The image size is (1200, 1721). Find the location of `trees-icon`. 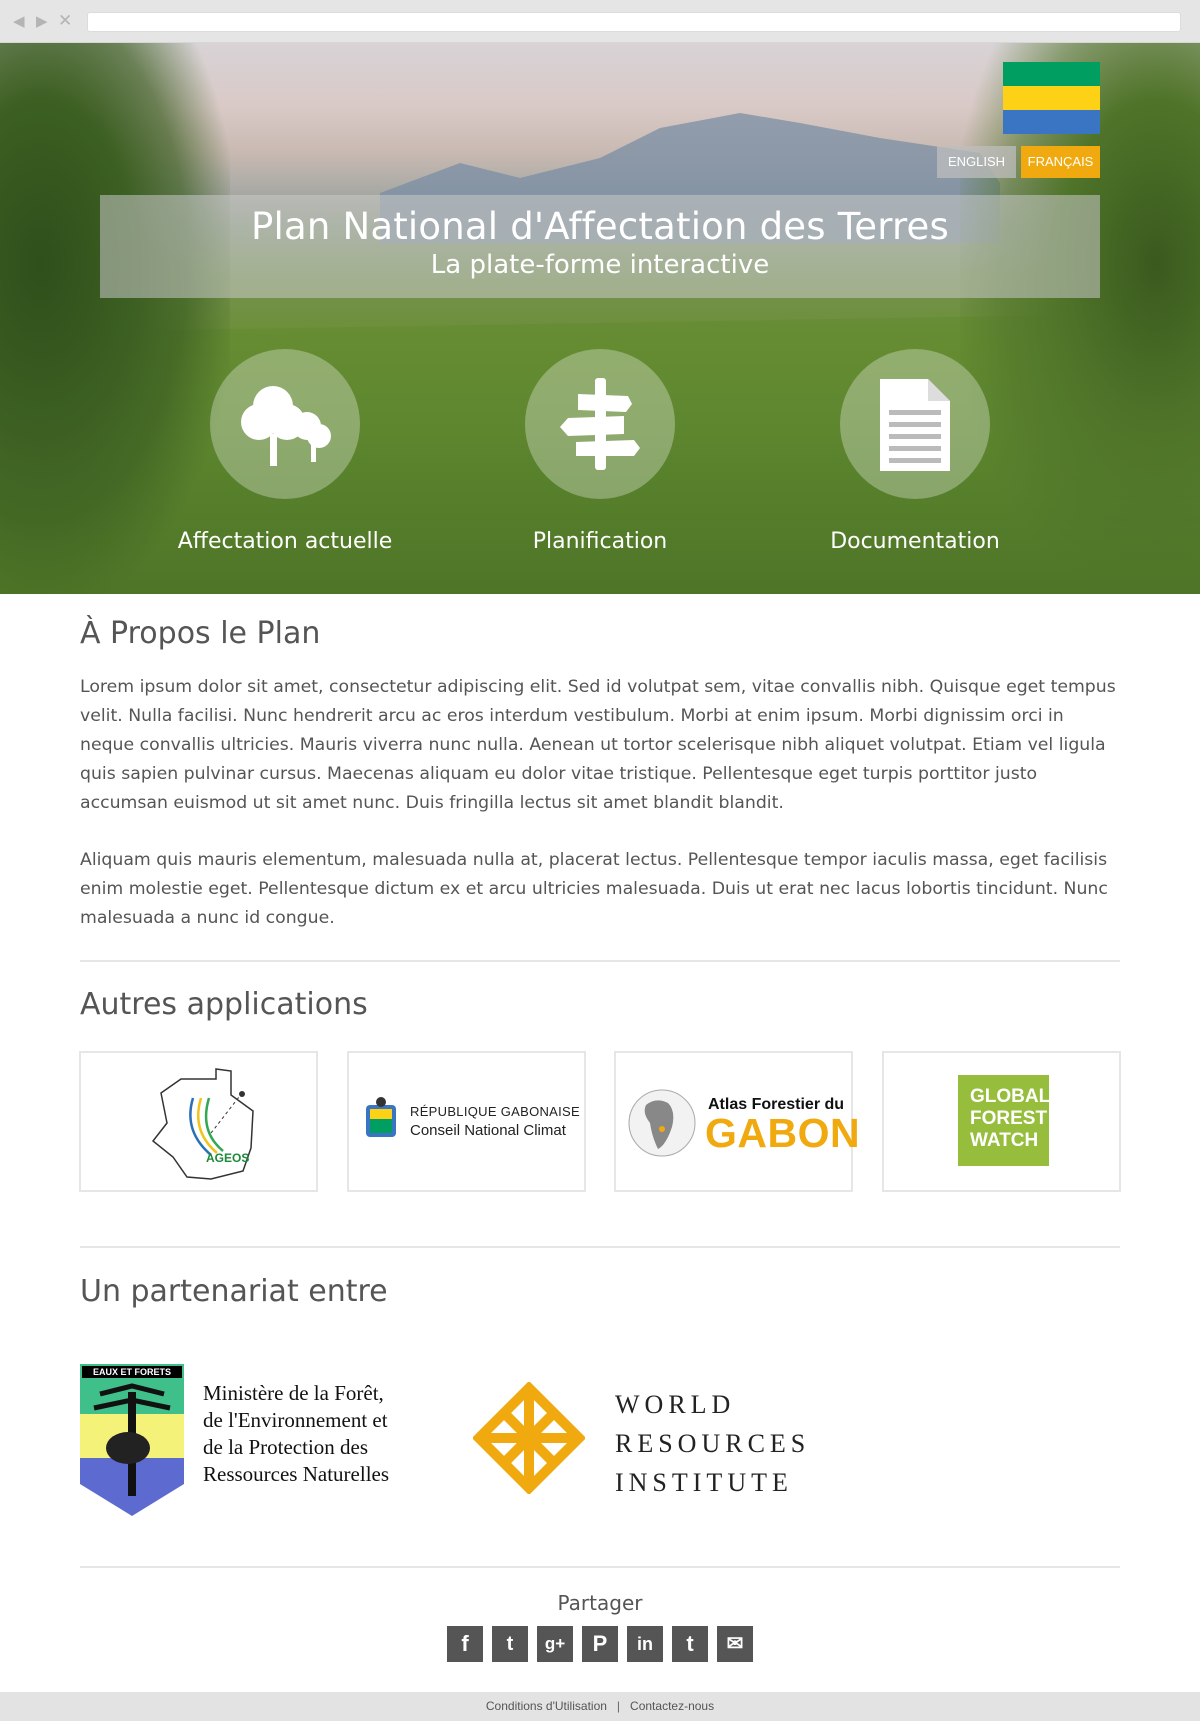

trees-icon is located at coordinates (286, 426).